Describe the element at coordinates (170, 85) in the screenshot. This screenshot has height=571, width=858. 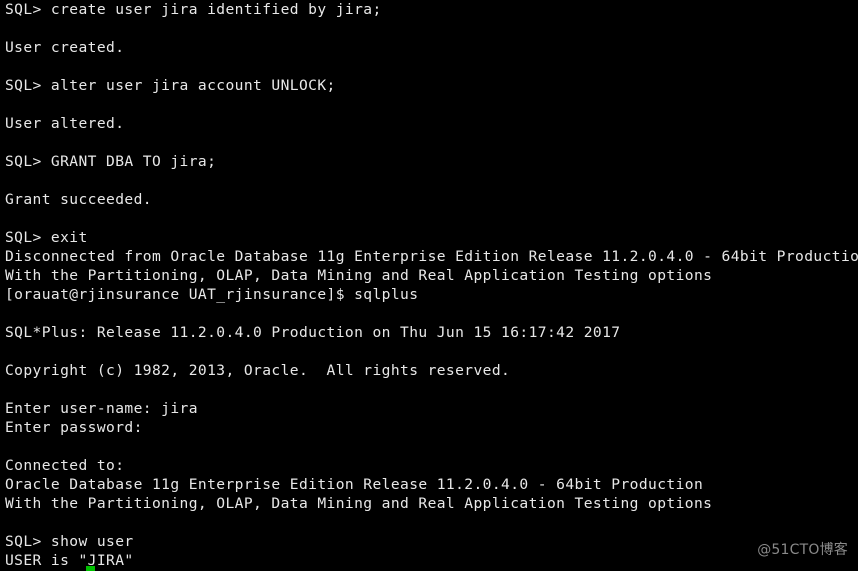
I see `terminal-line: SQL> alter user jira account UNLOCK;` at that location.